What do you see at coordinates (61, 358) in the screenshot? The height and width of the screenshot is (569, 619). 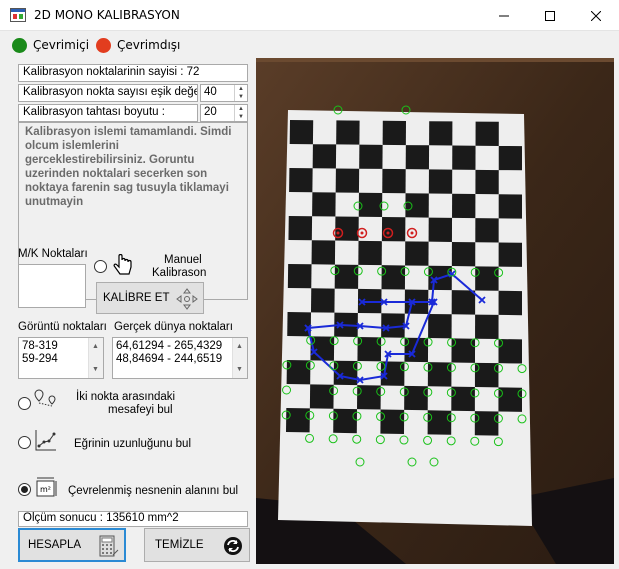 I see `image-points-list: 78-319 59-294 ▲ ▼` at bounding box center [61, 358].